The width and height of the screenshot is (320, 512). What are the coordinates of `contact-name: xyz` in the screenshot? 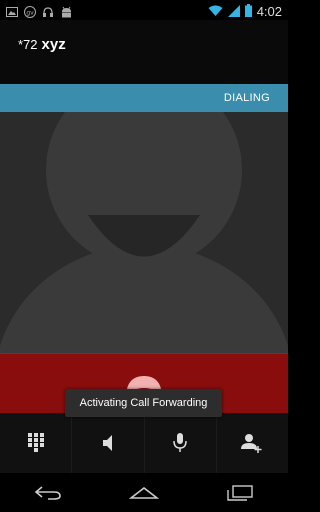 It's located at (53, 44).